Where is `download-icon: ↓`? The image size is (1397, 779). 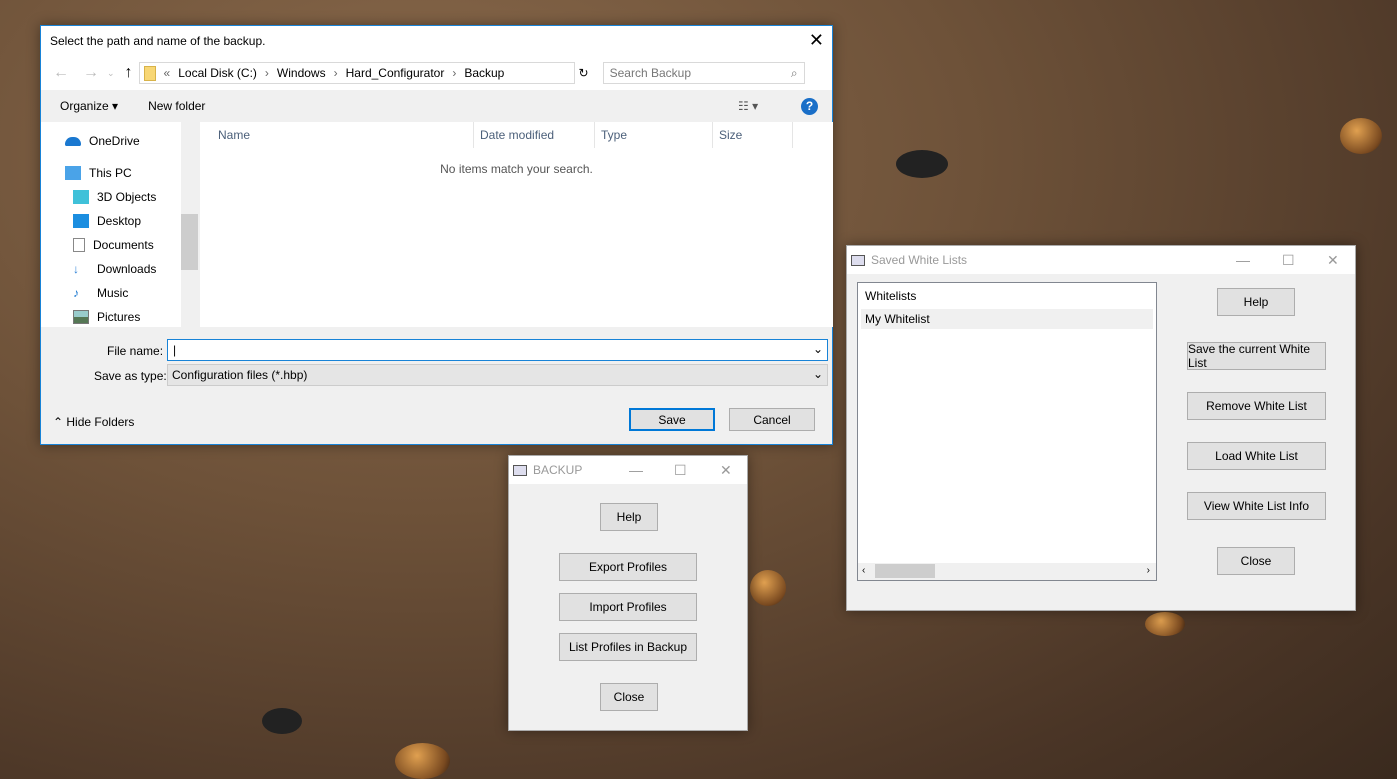 download-icon: ↓ is located at coordinates (76, 269).